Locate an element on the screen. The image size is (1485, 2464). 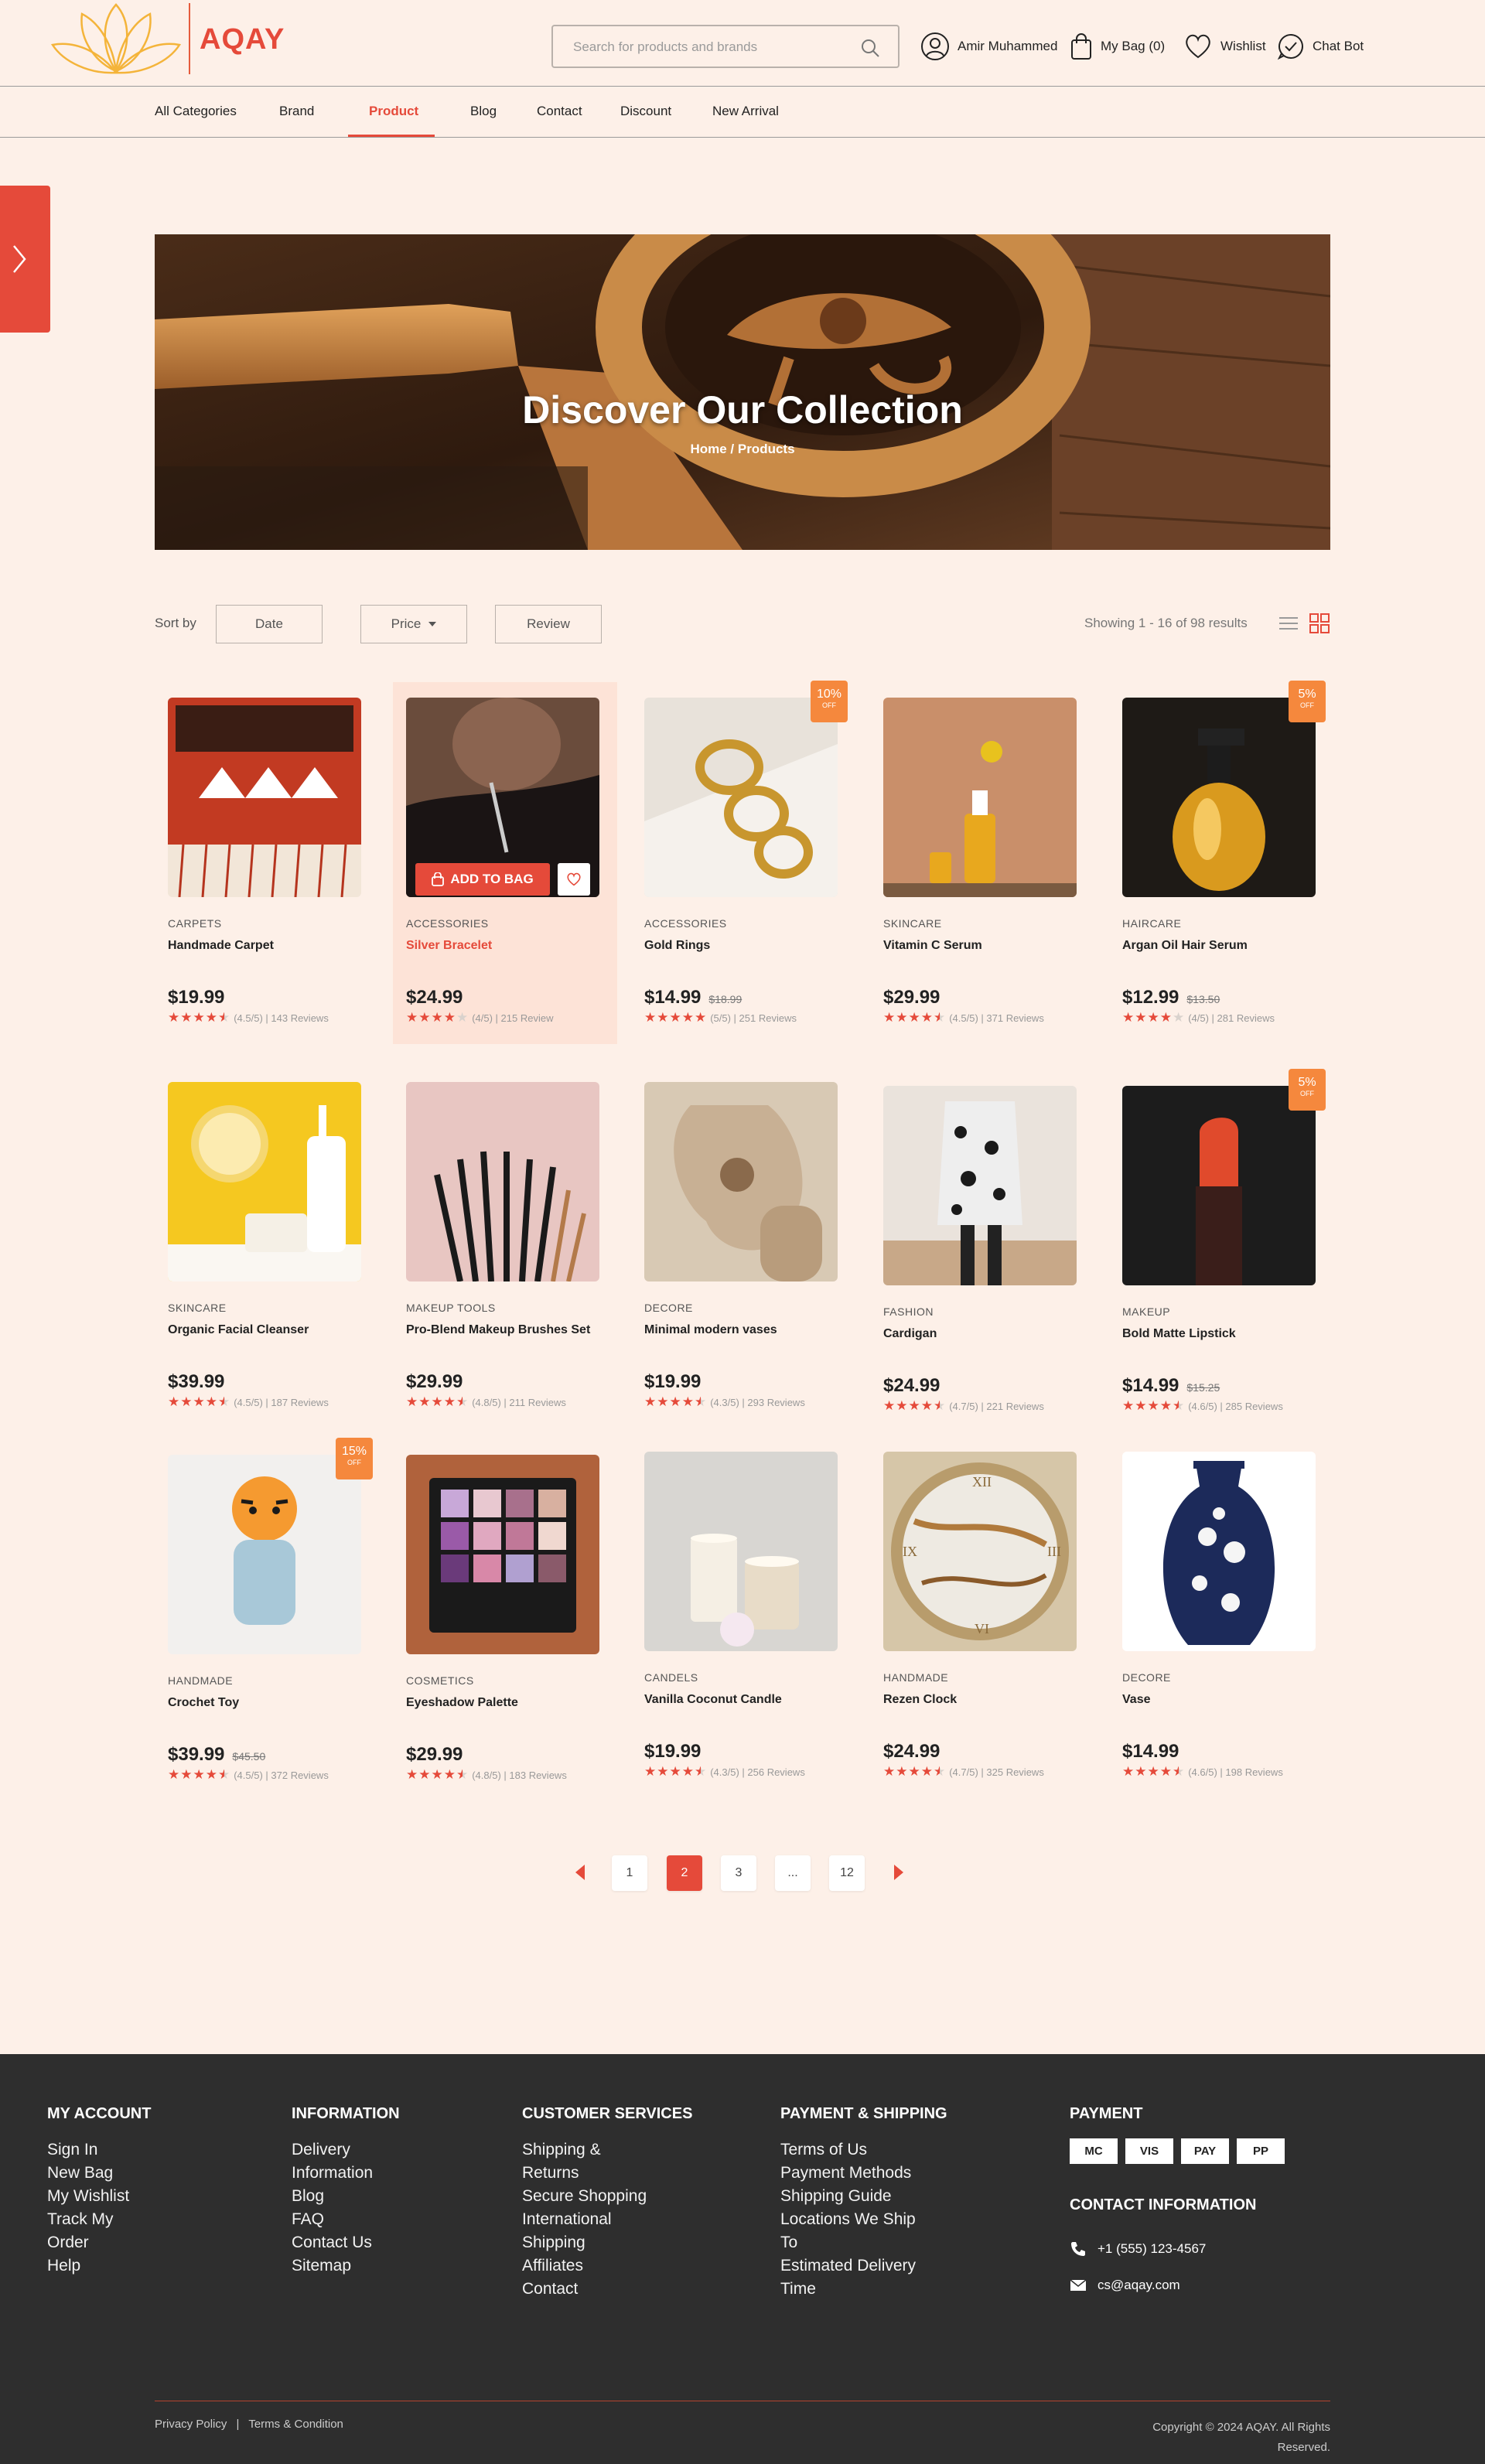
contact-phone: +1 (555) 123-4567 is located at coordinates (1177, 2249).